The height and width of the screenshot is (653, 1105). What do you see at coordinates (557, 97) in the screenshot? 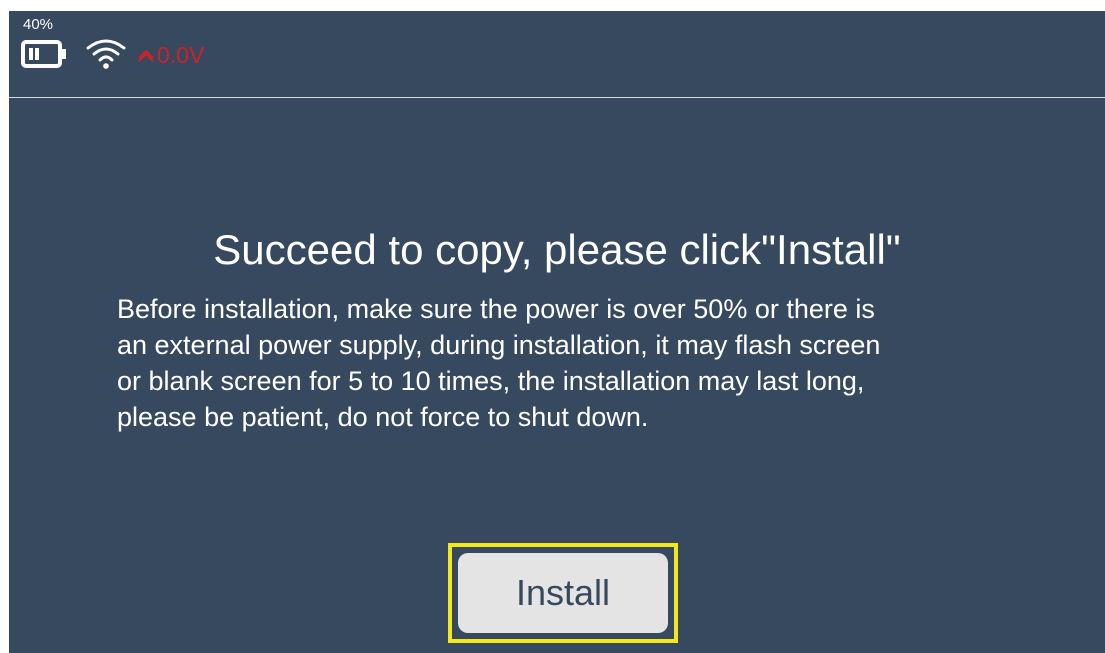
I see `status-divider` at bounding box center [557, 97].